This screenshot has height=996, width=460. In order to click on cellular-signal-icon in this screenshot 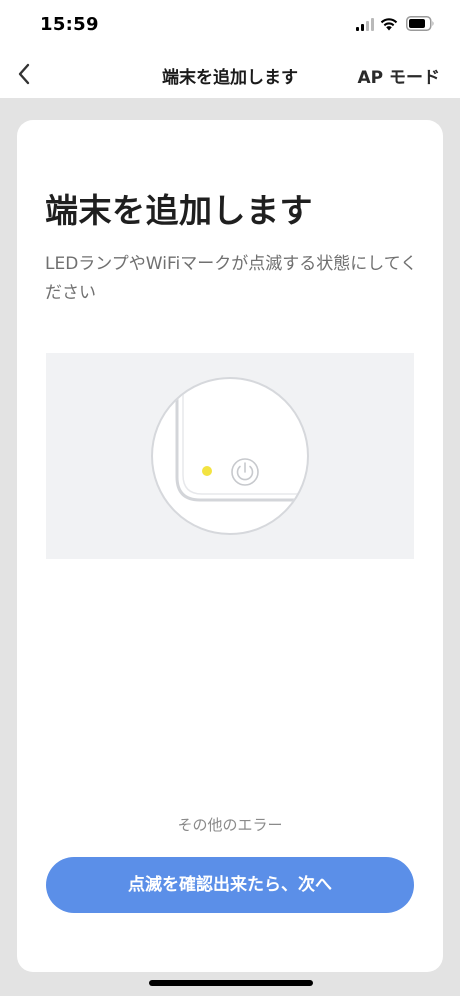, I will do `click(365, 24)`.